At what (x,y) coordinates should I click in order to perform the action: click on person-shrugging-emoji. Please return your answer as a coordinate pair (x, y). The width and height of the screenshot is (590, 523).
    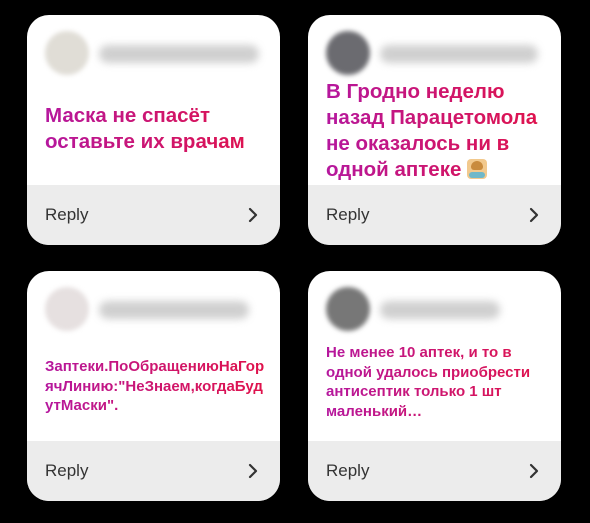
    Looking at the image, I should click on (477, 169).